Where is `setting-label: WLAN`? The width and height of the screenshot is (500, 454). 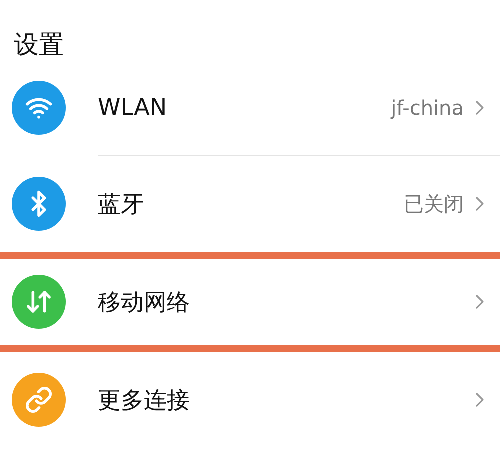
setting-label: WLAN is located at coordinates (245, 107).